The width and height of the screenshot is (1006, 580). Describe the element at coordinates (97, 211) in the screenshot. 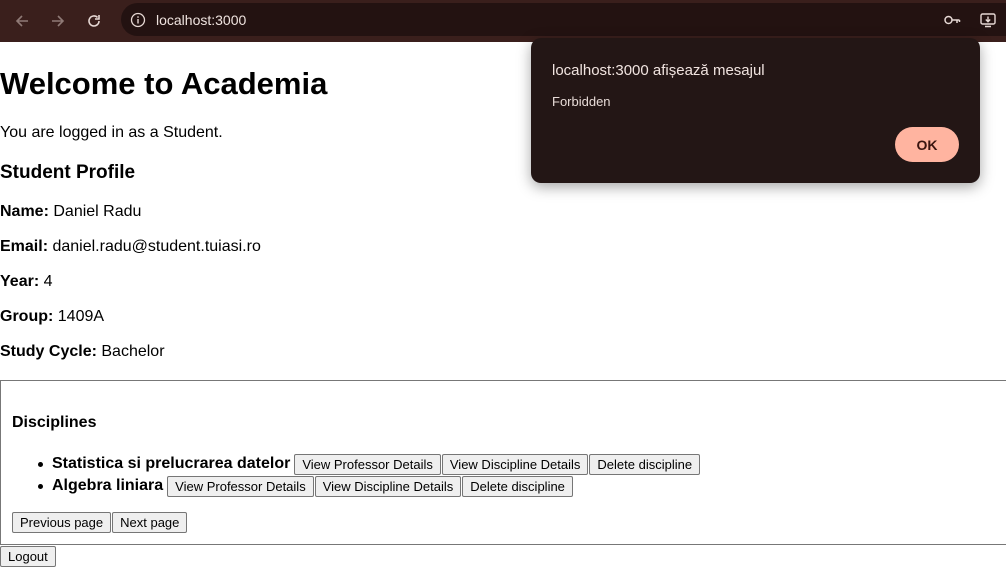

I see `name-value: Daniel Radu` at that location.